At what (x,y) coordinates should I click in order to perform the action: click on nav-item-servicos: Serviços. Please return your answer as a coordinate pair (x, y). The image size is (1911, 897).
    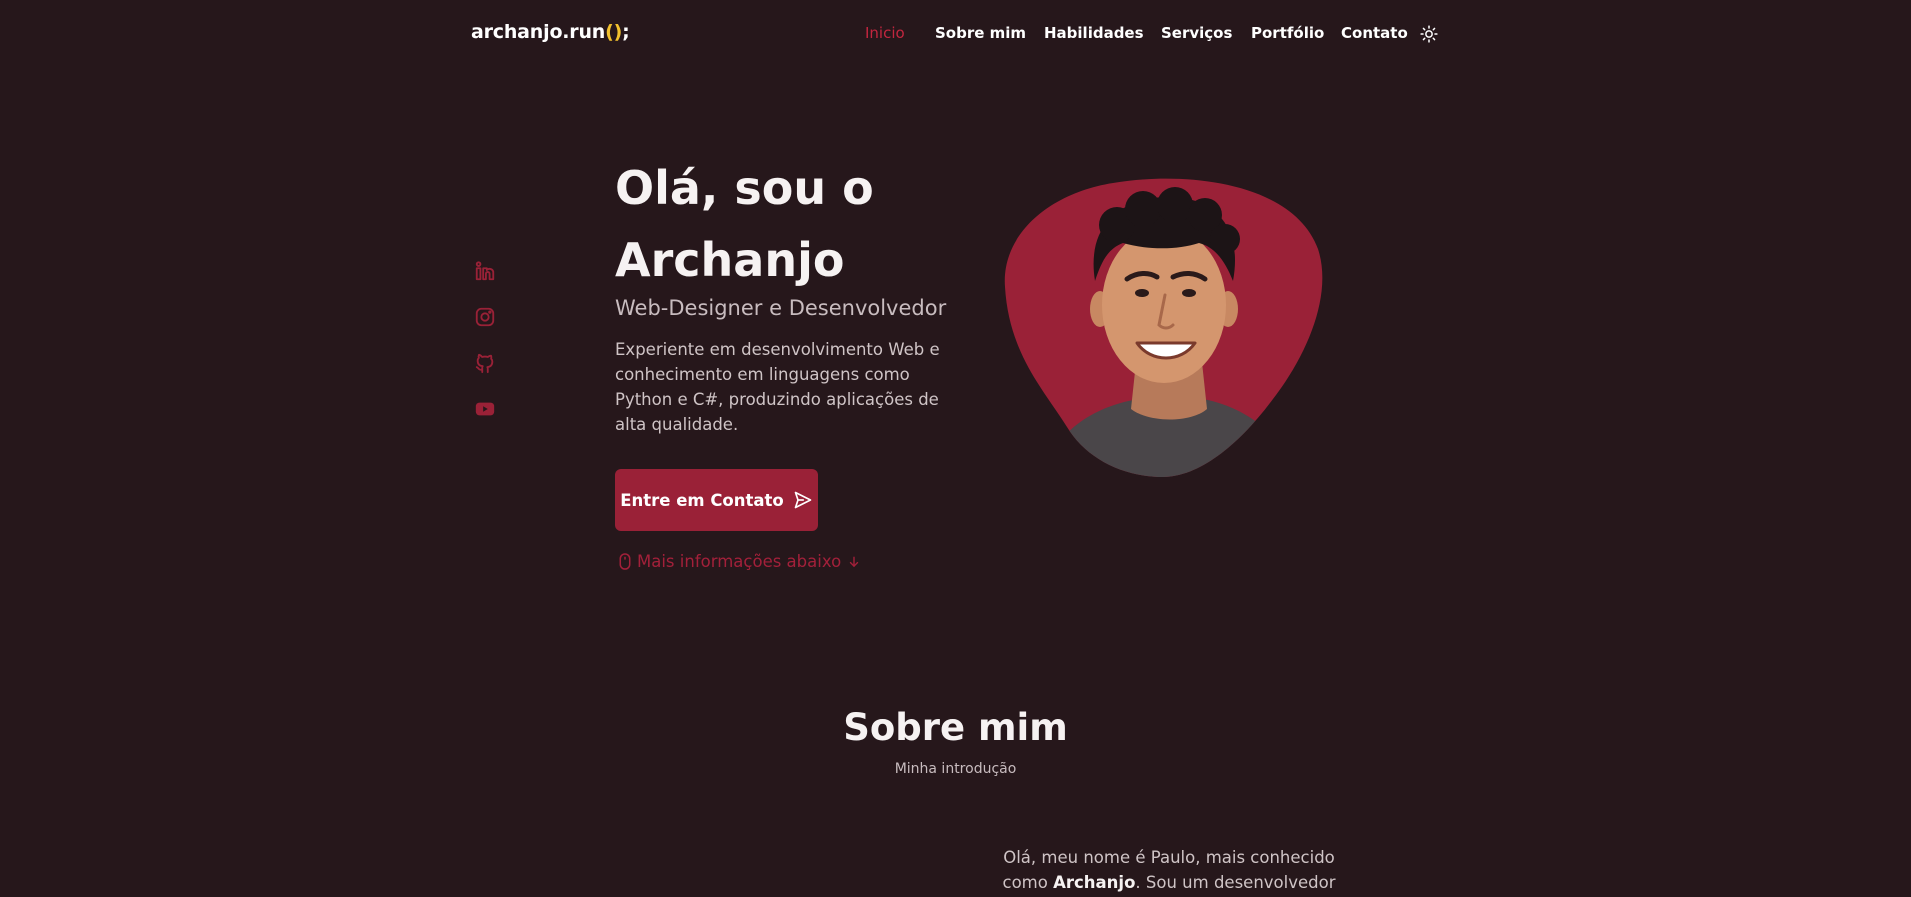
    Looking at the image, I should click on (1196, 33).